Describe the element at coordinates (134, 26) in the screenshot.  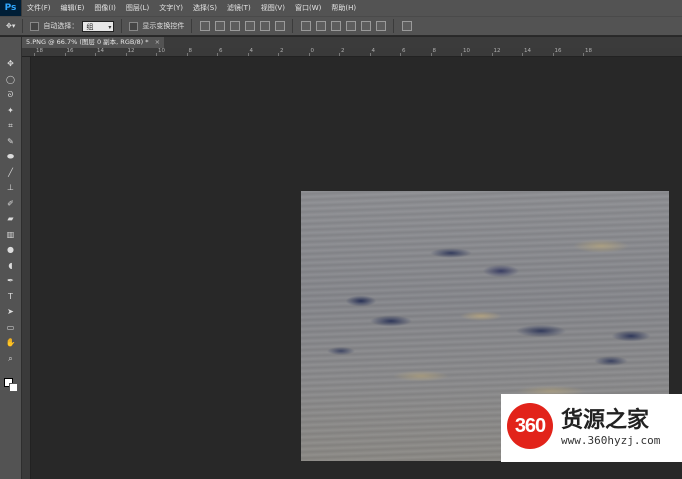
I see `show-transform-checkbox` at that location.